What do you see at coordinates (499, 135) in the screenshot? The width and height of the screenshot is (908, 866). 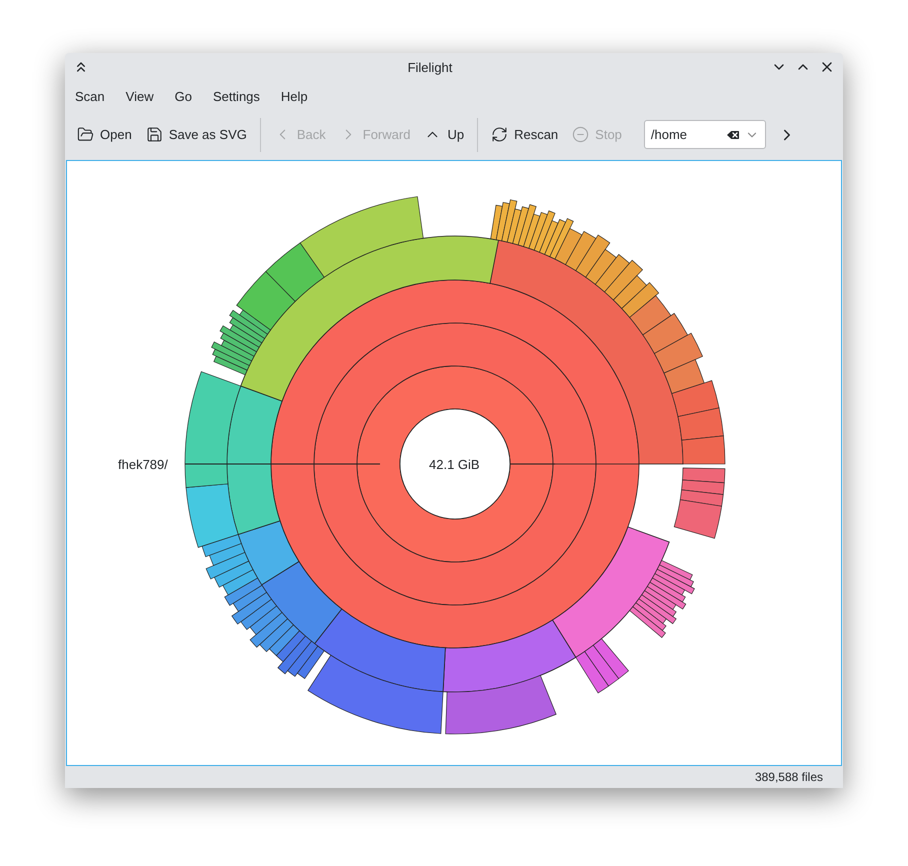 I see `refresh-icon` at bounding box center [499, 135].